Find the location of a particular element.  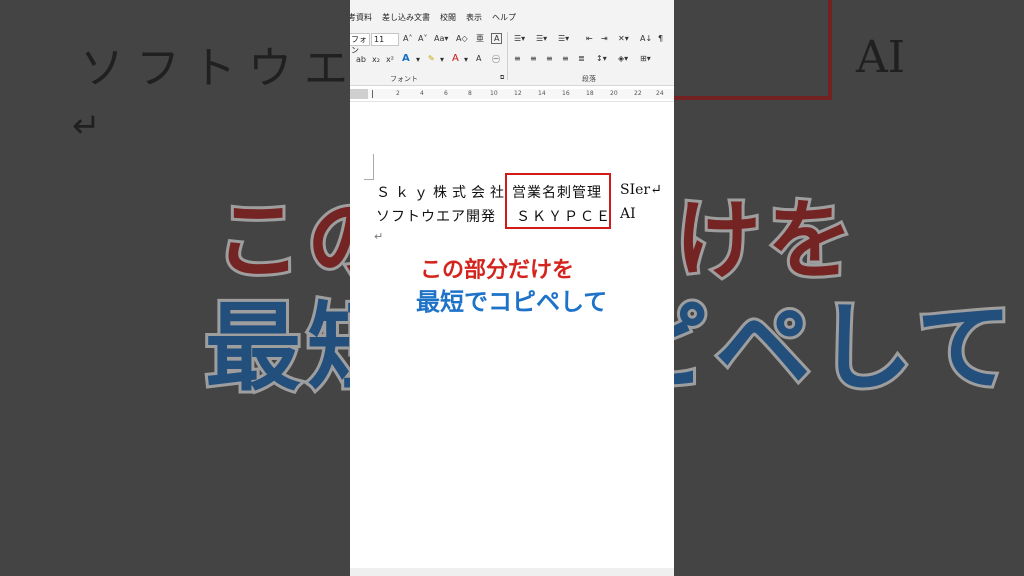

text-direction-icon: ✕▾ is located at coordinates (623, 38).